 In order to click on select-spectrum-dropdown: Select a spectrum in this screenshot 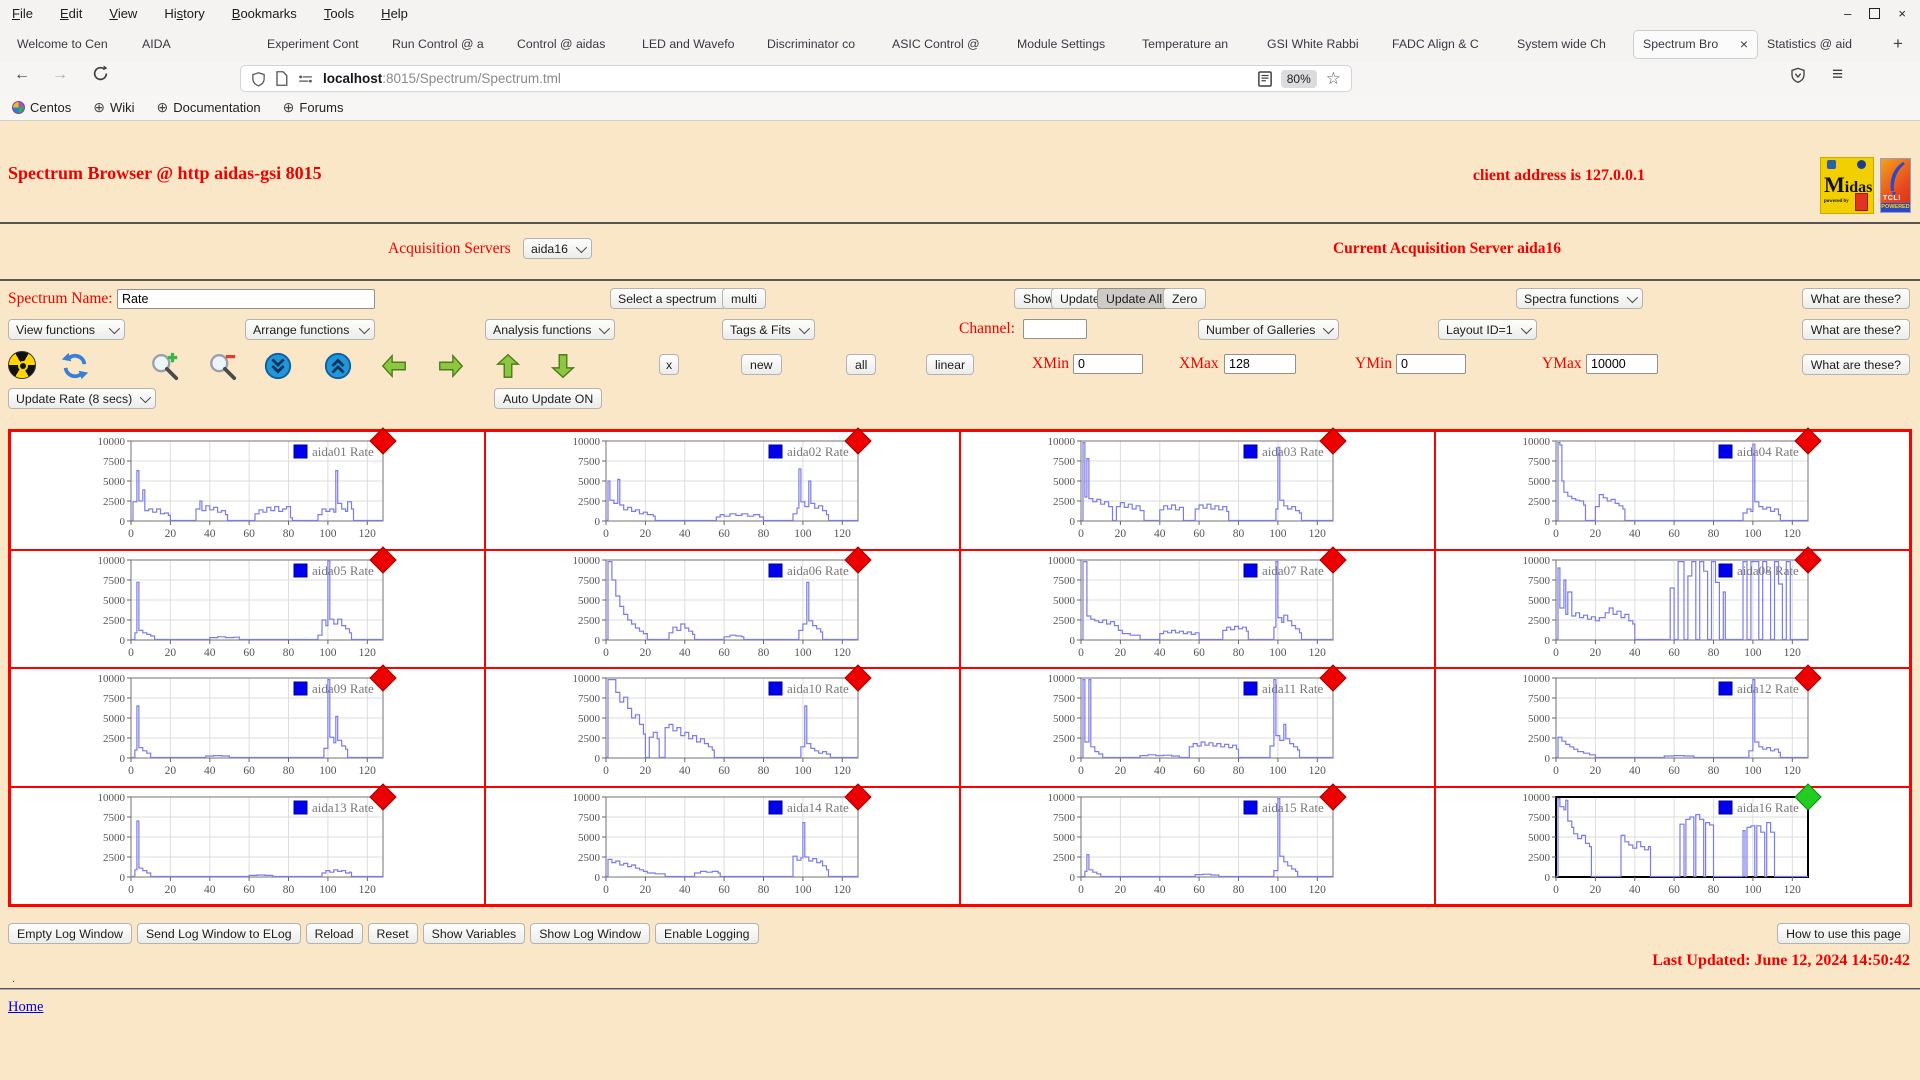, I will do `click(675, 298)`.